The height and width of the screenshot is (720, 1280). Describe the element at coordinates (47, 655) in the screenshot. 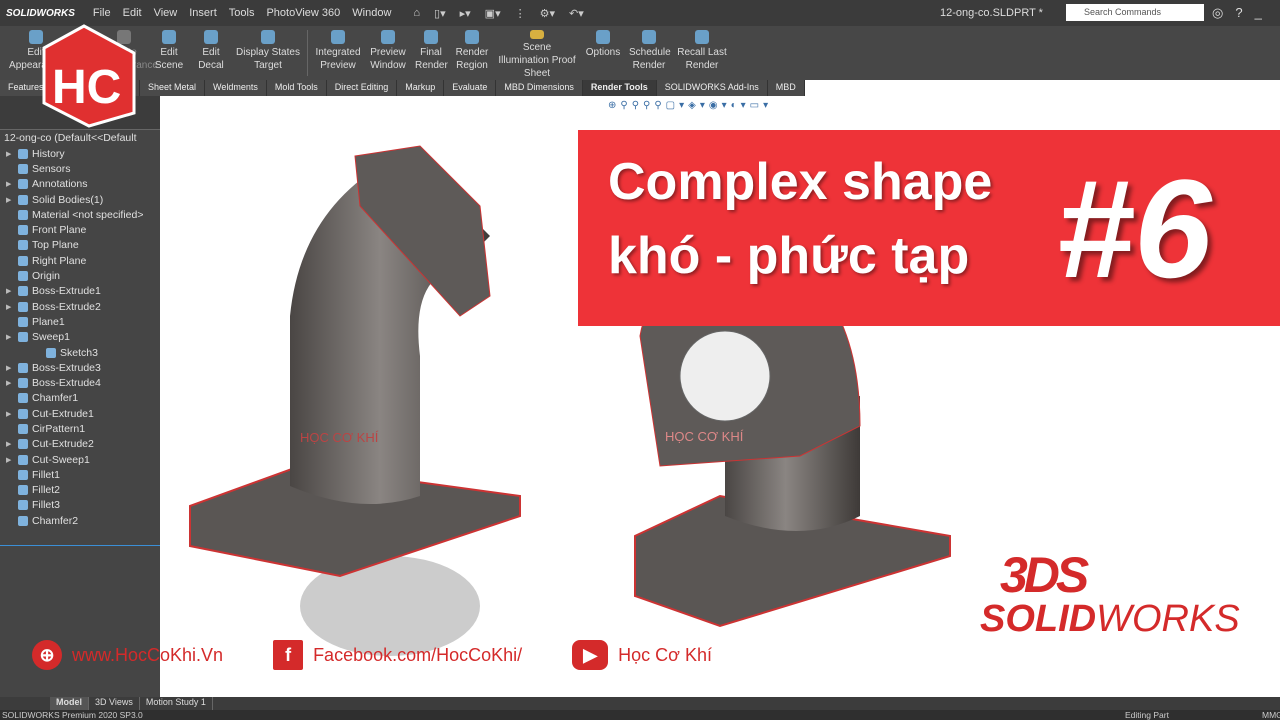

I see `globe-icon: ⊕` at that location.